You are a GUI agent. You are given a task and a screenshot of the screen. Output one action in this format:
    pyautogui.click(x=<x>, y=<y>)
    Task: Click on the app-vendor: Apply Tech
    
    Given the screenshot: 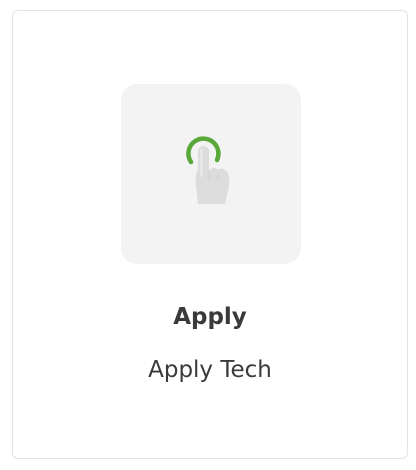 What is the action you would take?
    pyautogui.click(x=210, y=370)
    